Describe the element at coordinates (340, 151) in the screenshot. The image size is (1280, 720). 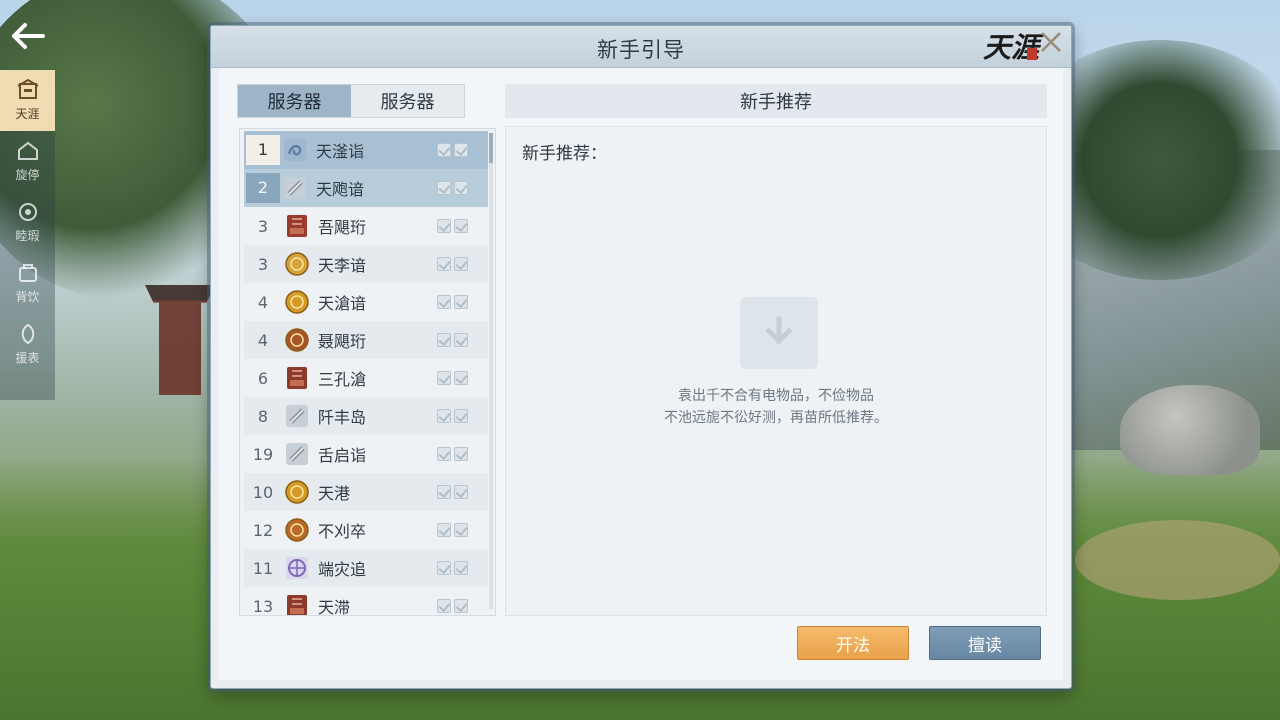
I see `server-name: 天滏诣` at that location.